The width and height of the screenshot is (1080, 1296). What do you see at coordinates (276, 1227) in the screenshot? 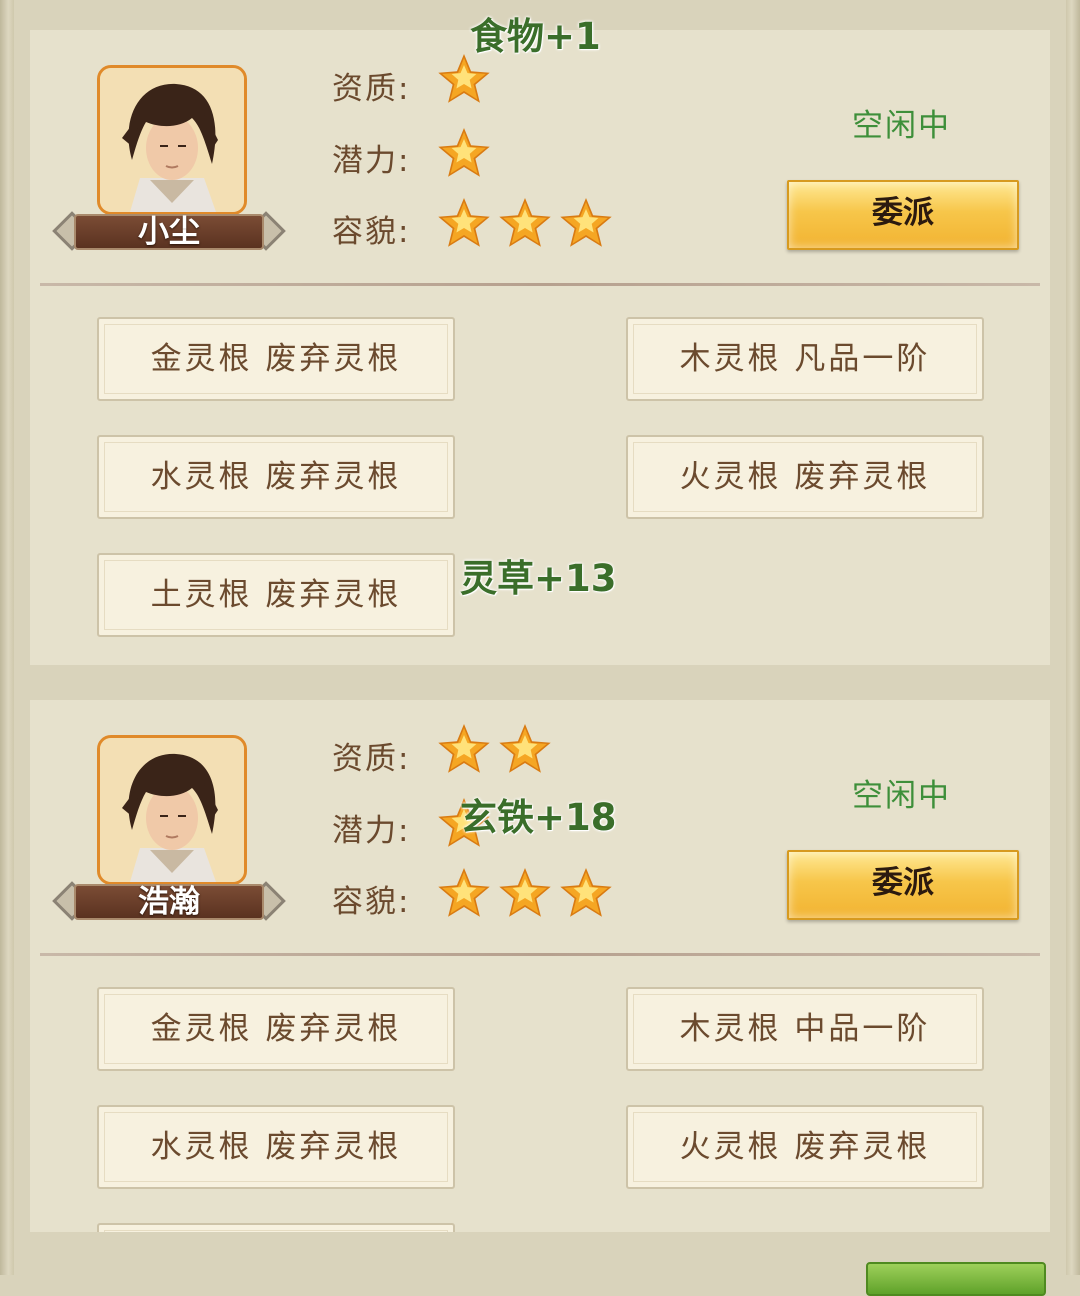
I see `root-earth-button` at bounding box center [276, 1227].